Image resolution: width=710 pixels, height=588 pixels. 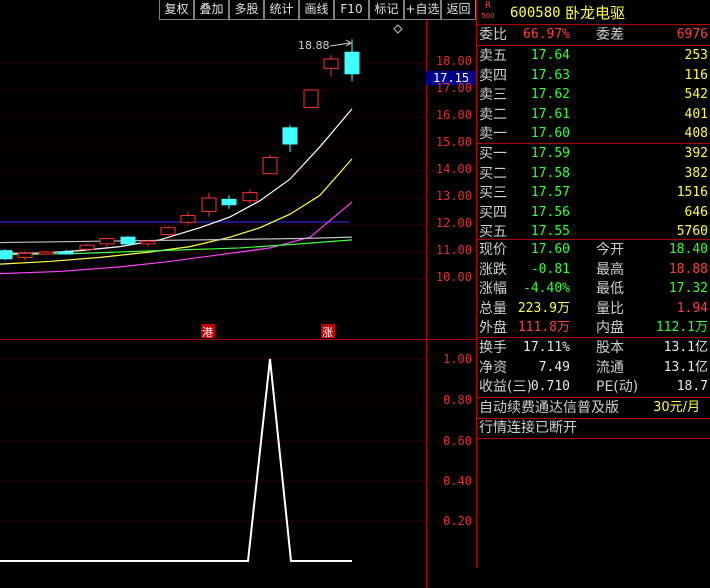 What do you see at coordinates (550, 153) in the screenshot?
I see `bid-price: 17.59` at bounding box center [550, 153].